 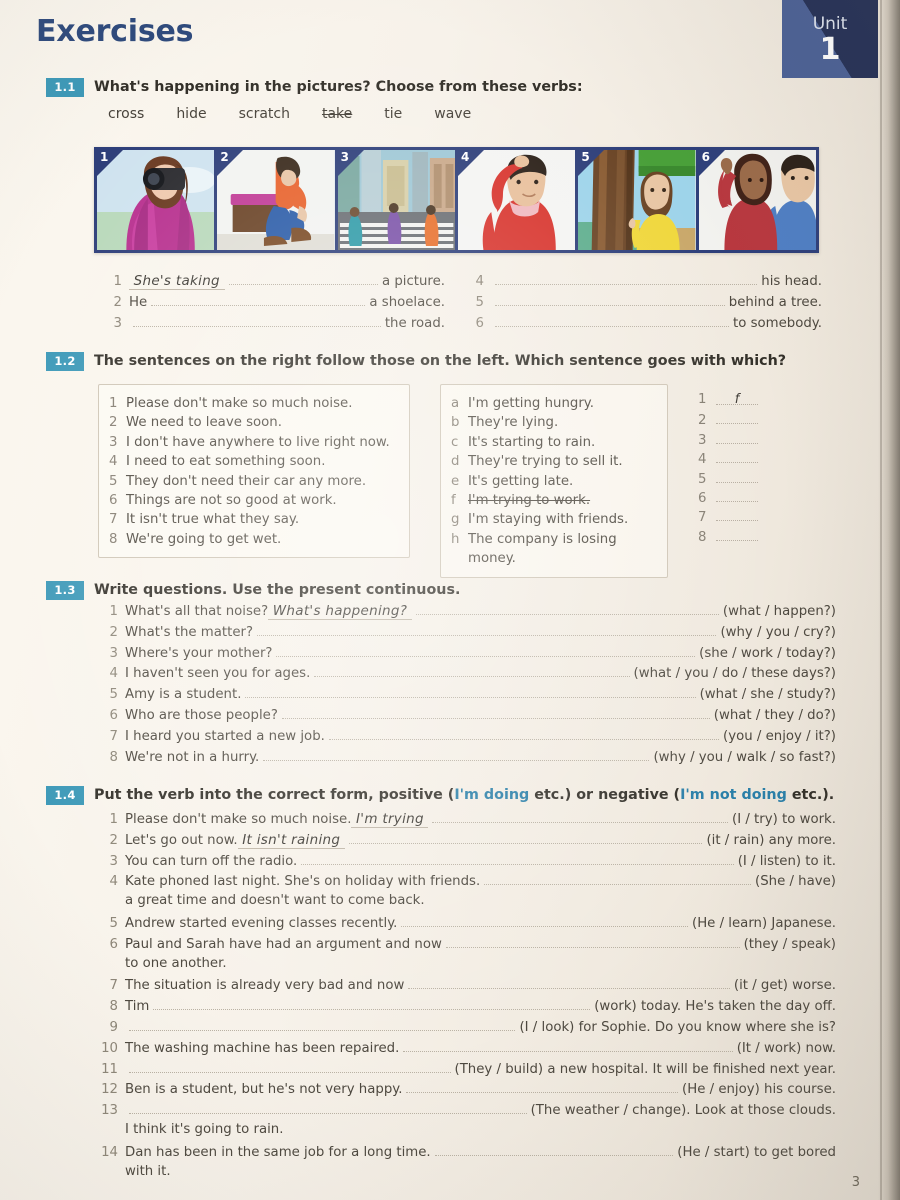 I want to click on match-answer-row: 2, so click(x=728, y=420).